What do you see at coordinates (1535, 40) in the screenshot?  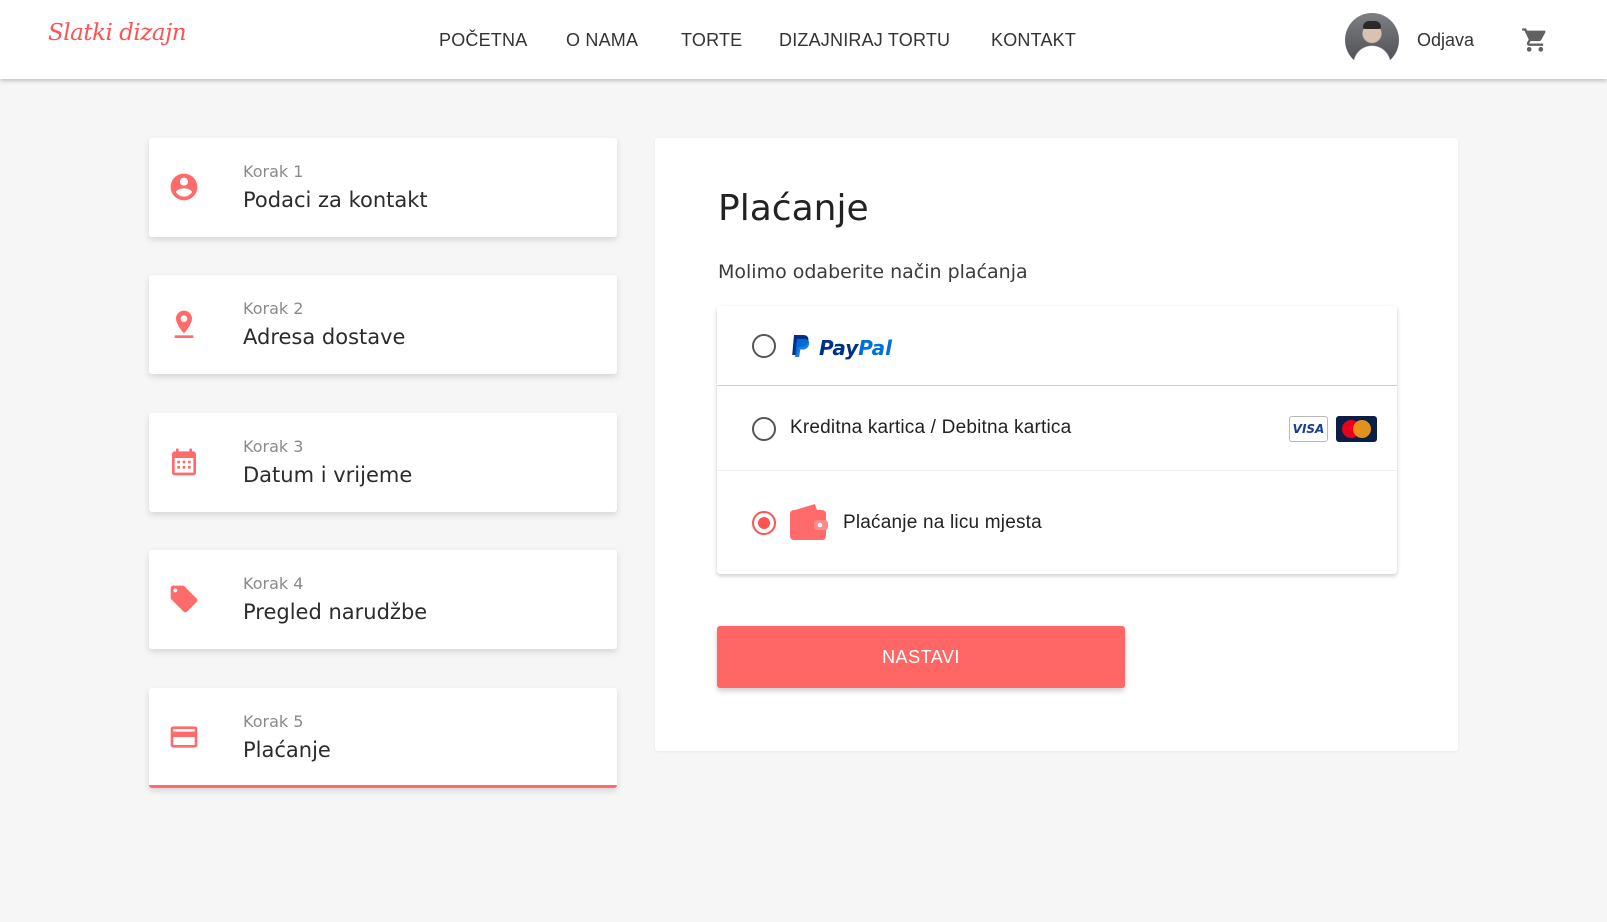 I see `shopping-cart-icon` at bounding box center [1535, 40].